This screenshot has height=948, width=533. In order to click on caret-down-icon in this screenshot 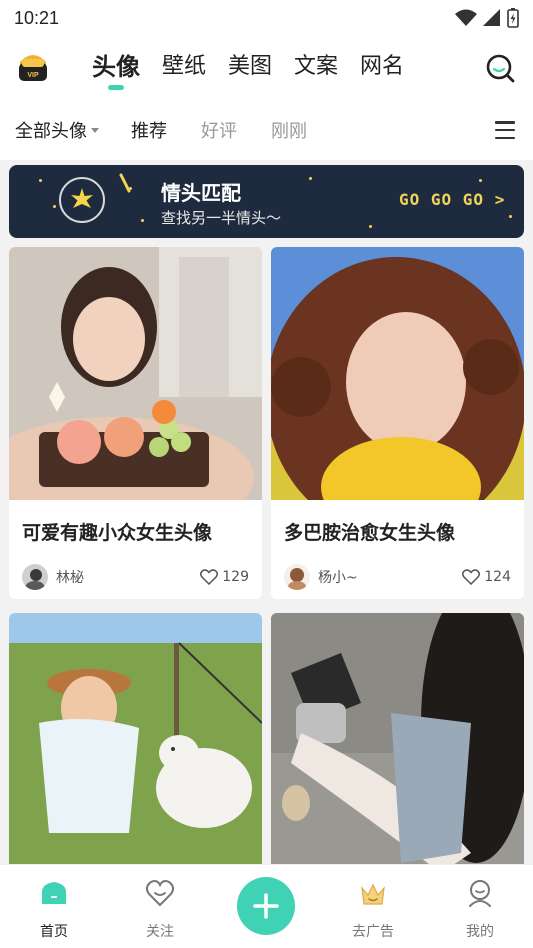, I will do `click(95, 130)`.